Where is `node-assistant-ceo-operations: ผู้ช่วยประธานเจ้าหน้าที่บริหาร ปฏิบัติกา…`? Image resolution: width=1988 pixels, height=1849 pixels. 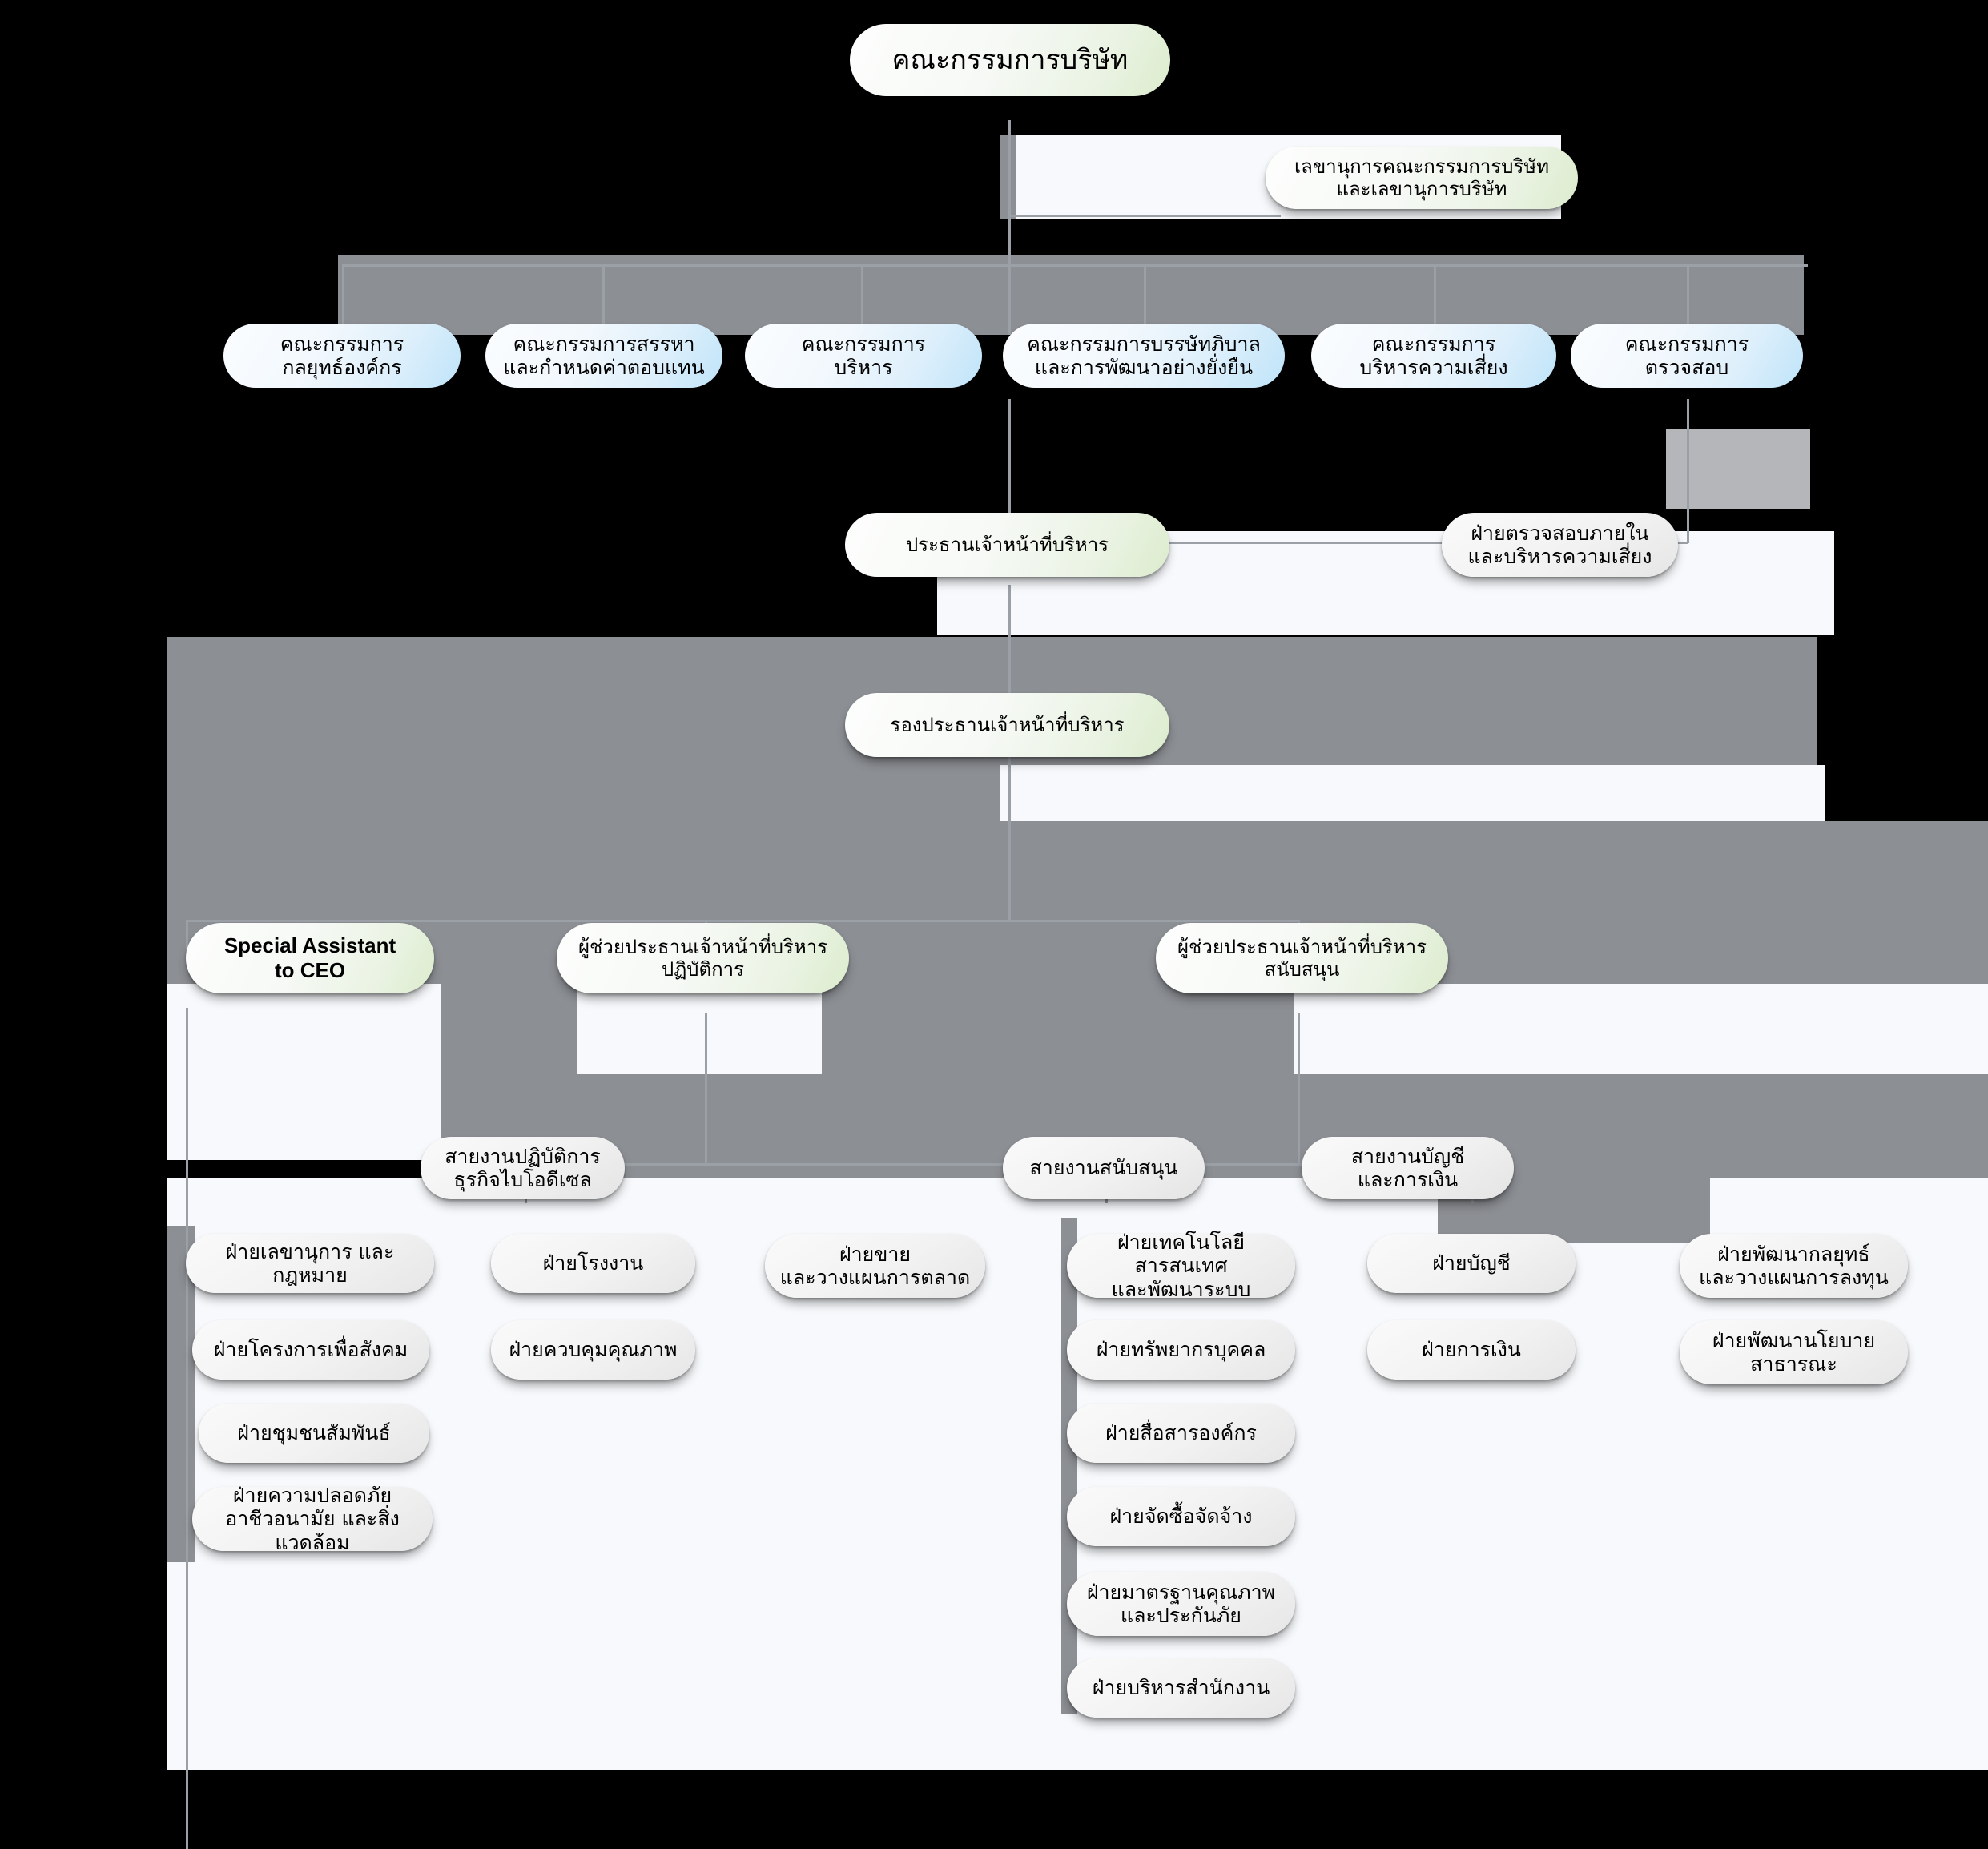 node-assistant-ceo-operations: ผู้ช่วยประธานเจ้าหน้าที่บริหาร ปฏิบัติกา… is located at coordinates (703, 958).